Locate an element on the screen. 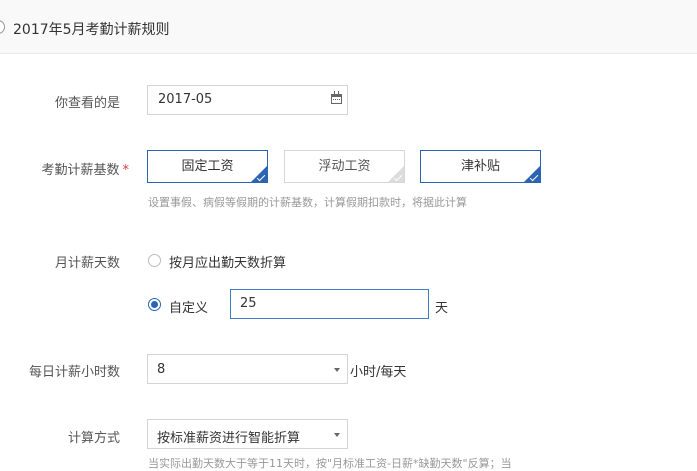 The width and height of the screenshot is (697, 471). page-header: 2017年5月考勤计薪规则 is located at coordinates (348, 27).